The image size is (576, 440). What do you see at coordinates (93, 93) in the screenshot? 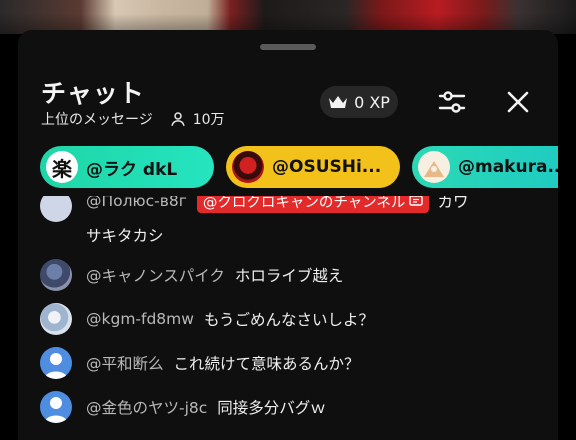
I see `chat-title: チャット` at bounding box center [93, 93].